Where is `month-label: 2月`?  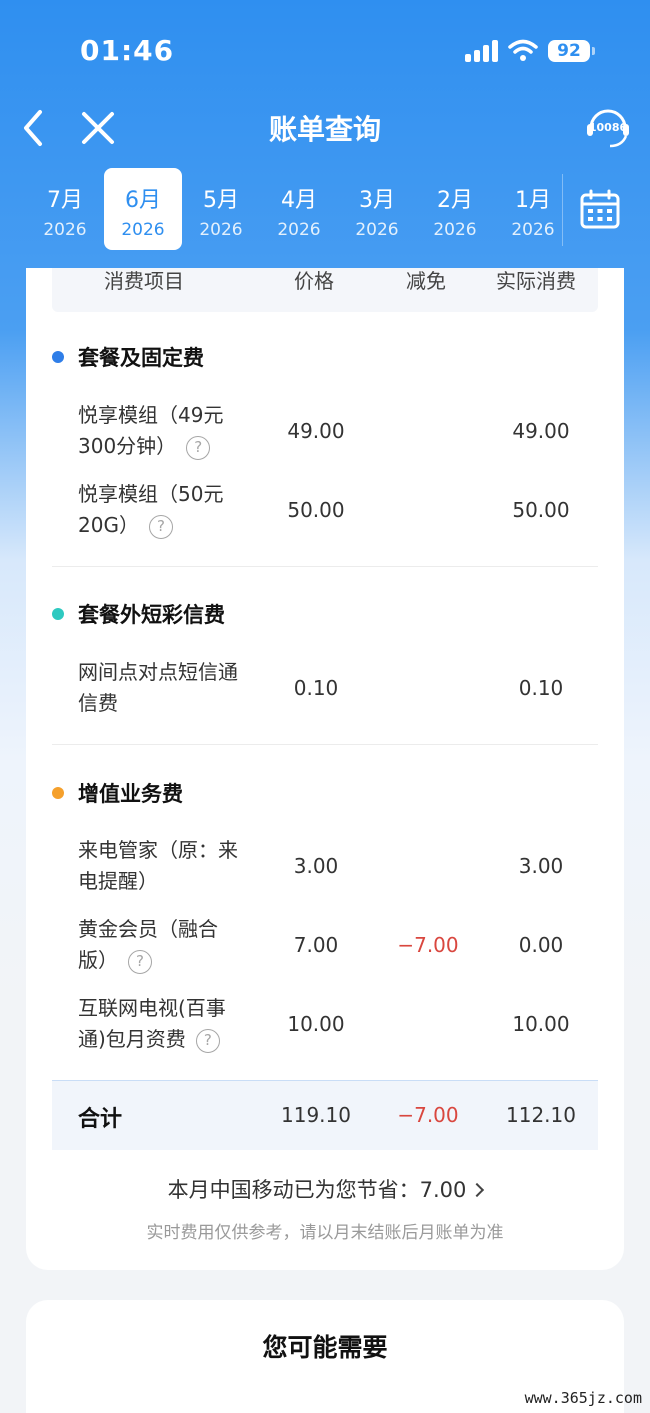 month-label: 2月 is located at coordinates (455, 200).